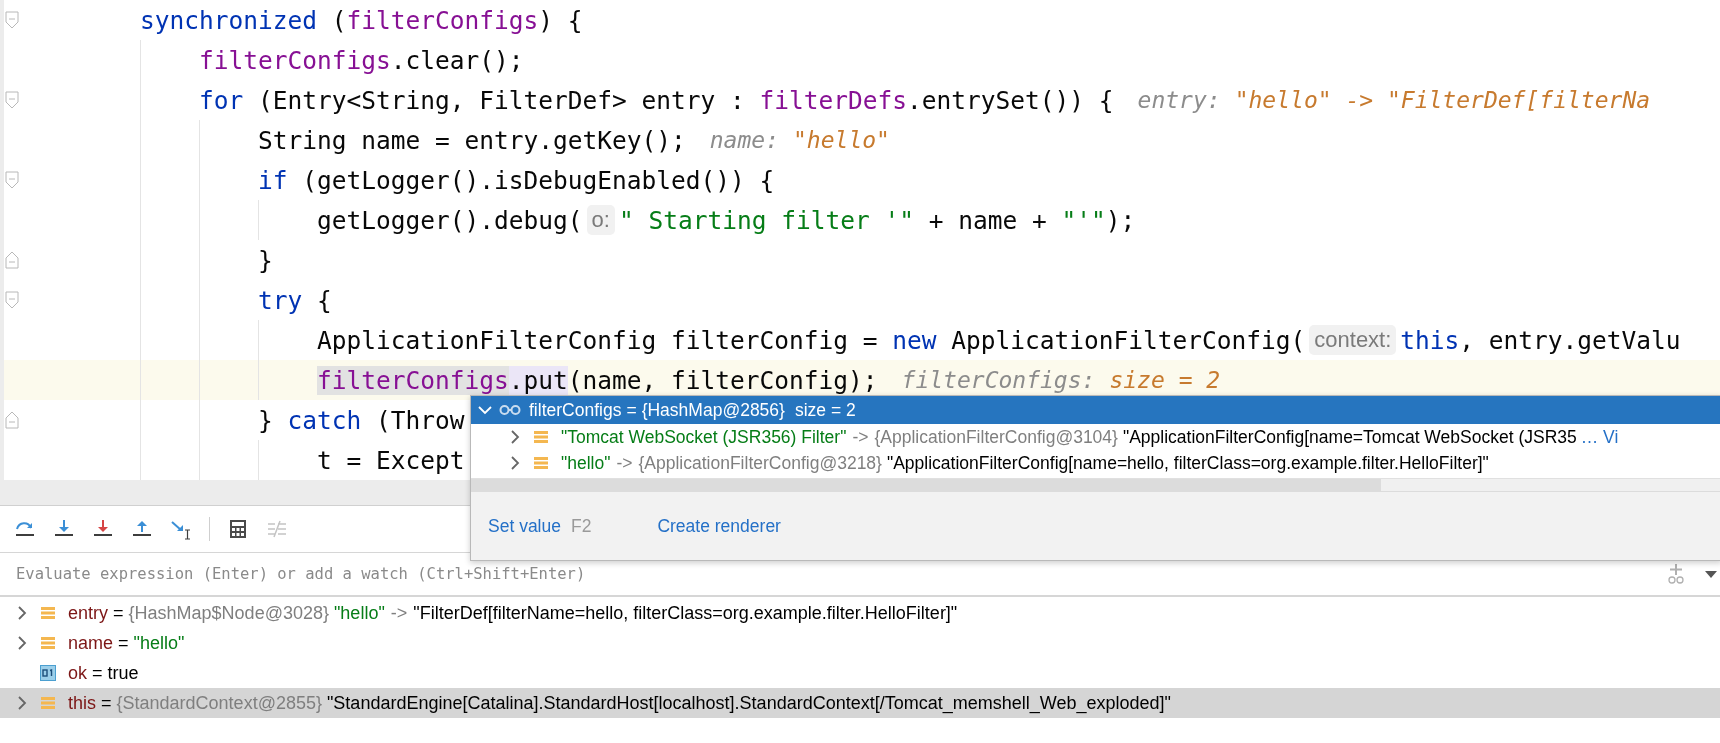 The height and width of the screenshot is (743, 1720). What do you see at coordinates (722, 380) in the screenshot?
I see `code-text: (name, filterConfig);` at bounding box center [722, 380].